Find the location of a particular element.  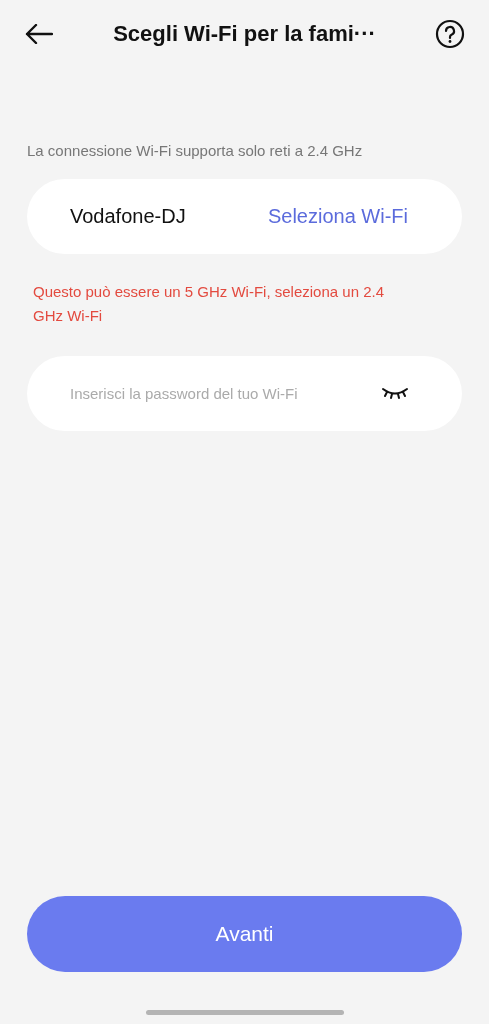

password-field: Inserisci la password del tuo Wi-Fi is located at coordinates (244, 393).